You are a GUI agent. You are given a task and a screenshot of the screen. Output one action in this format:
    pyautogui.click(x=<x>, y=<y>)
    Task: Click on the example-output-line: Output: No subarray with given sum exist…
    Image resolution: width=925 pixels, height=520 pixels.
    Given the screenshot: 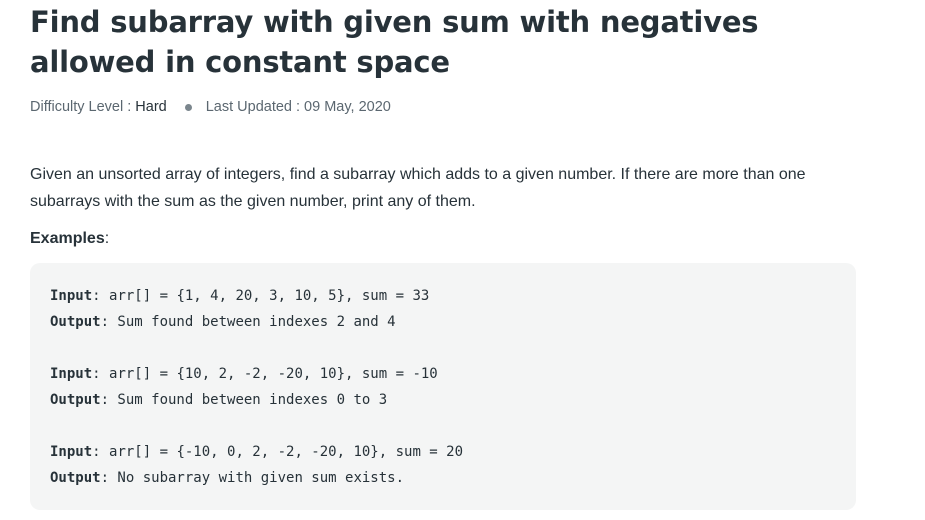 What is the action you would take?
    pyautogui.click(x=443, y=478)
    